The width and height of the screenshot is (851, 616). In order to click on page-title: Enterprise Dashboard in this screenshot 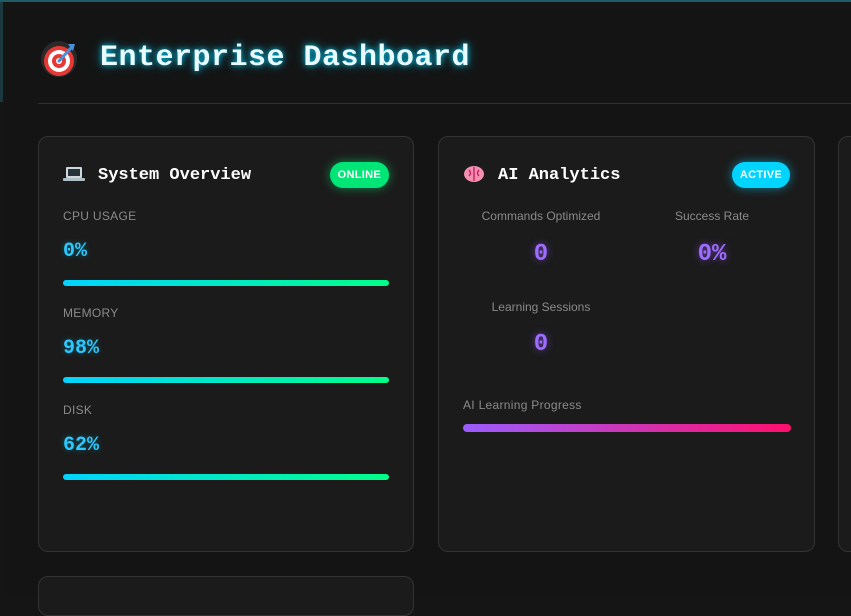, I will do `click(285, 58)`.